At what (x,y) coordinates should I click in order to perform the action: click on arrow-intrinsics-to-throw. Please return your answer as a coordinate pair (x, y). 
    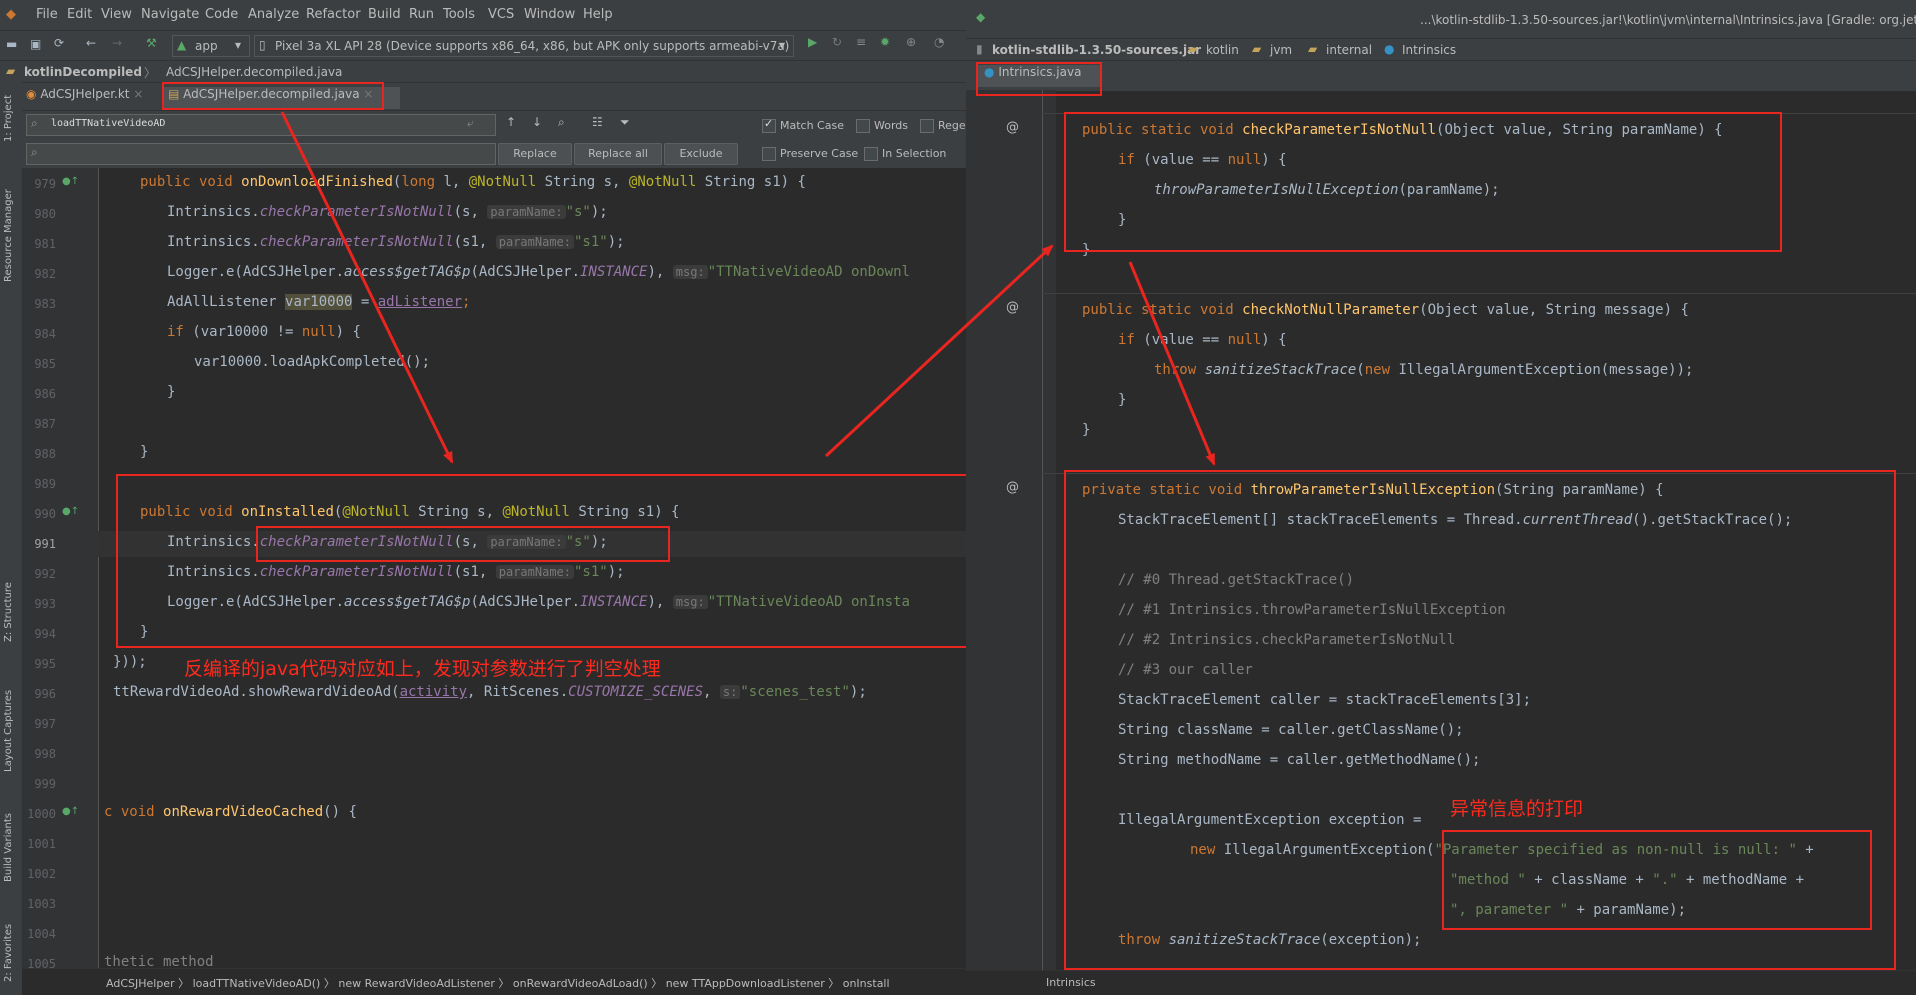
    Looking at the image, I should click on (1172, 363).